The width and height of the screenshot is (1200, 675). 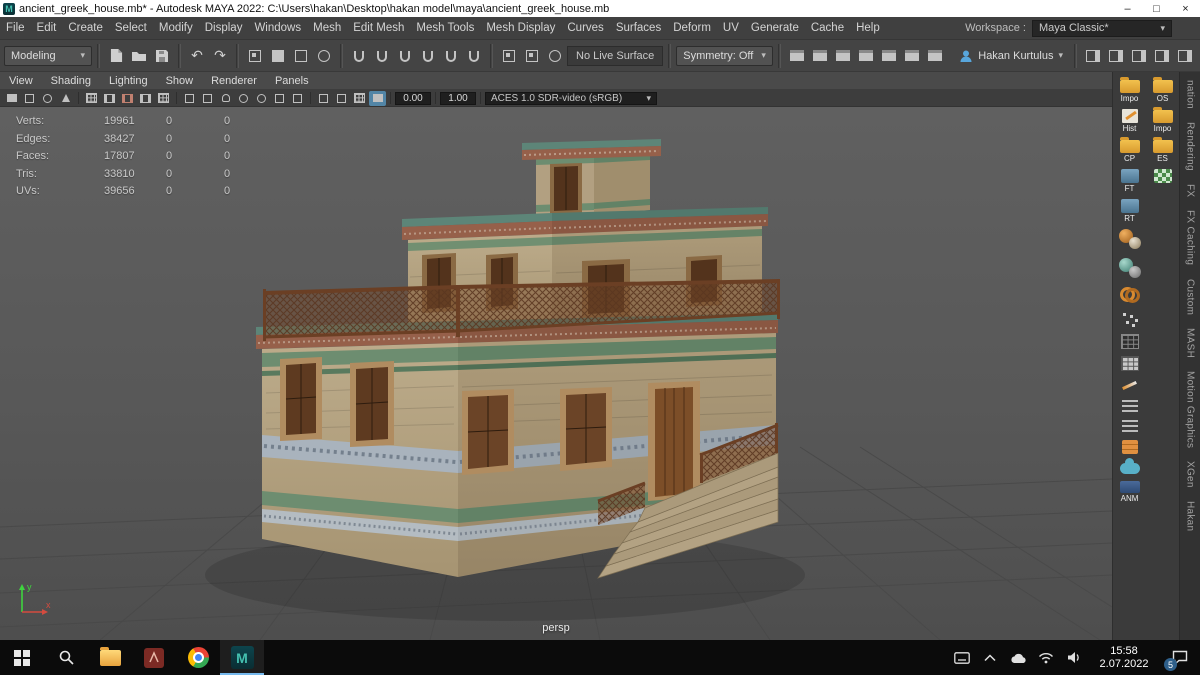 I want to click on shelf-pen-button, so click(x=1129, y=385).